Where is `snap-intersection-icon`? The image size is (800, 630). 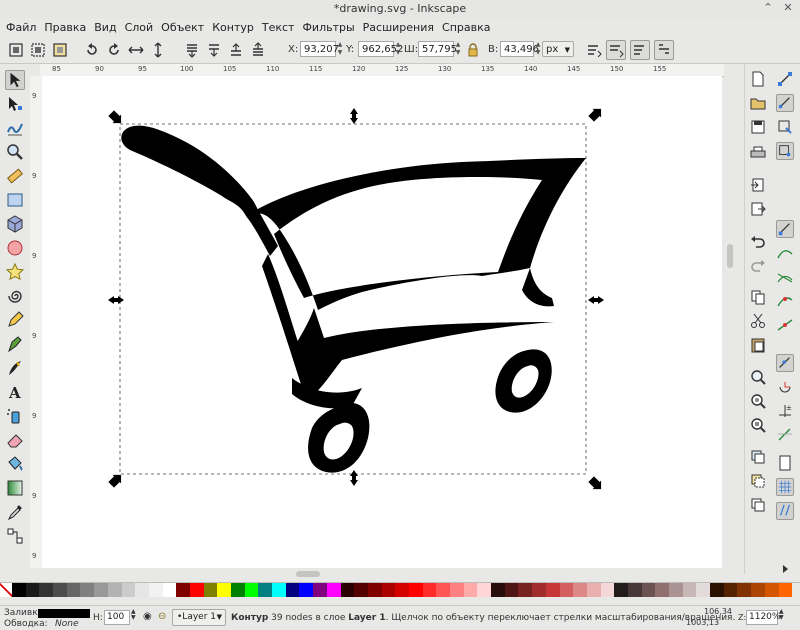 snap-intersection-icon is located at coordinates (785, 277).